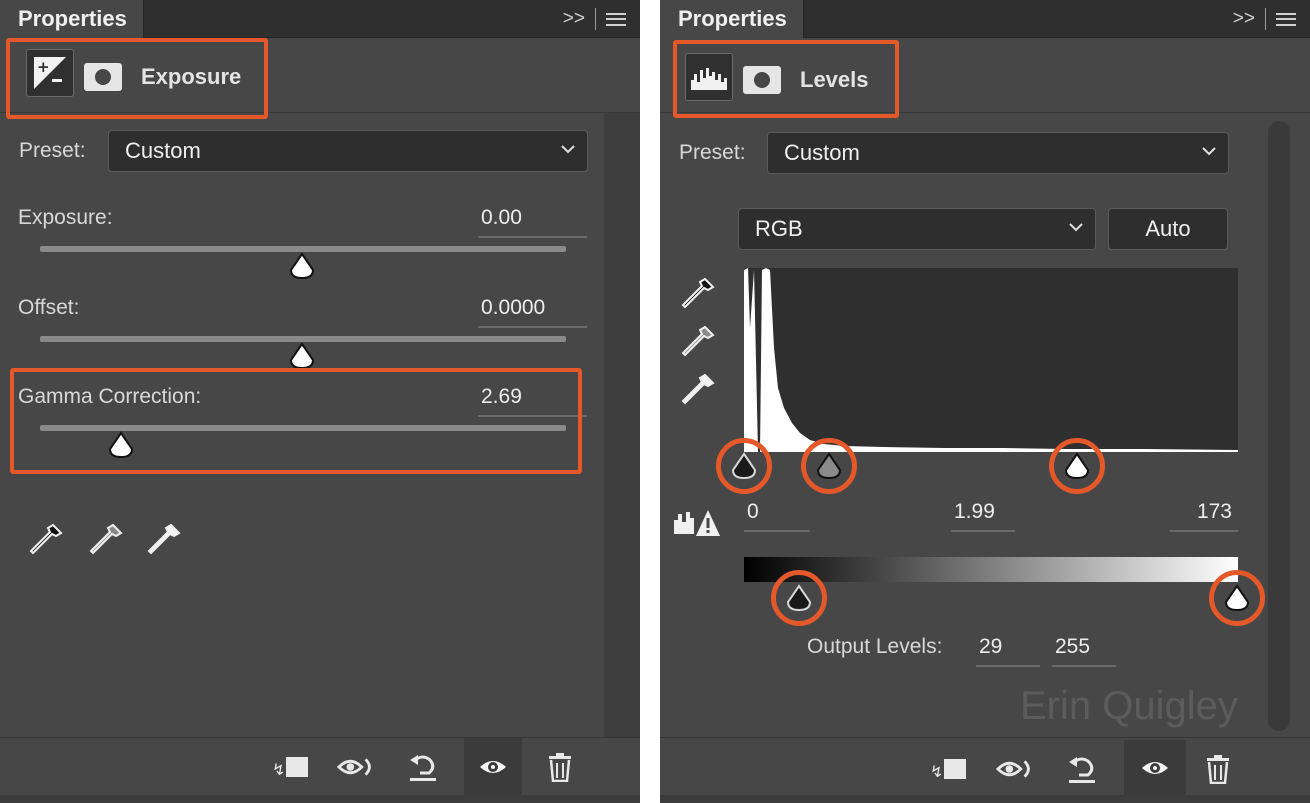 This screenshot has height=803, width=1310. Describe the element at coordinates (532, 312) in the screenshot. I see `offset-value-field: 0.0000` at that location.